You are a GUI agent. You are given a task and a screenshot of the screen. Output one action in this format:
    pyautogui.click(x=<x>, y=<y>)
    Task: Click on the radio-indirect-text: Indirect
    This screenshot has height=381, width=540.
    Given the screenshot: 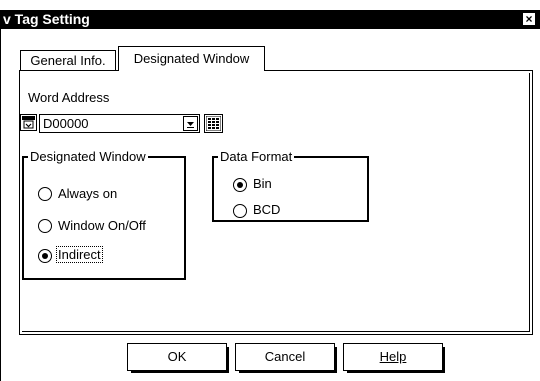 What is the action you would take?
    pyautogui.click(x=79, y=254)
    